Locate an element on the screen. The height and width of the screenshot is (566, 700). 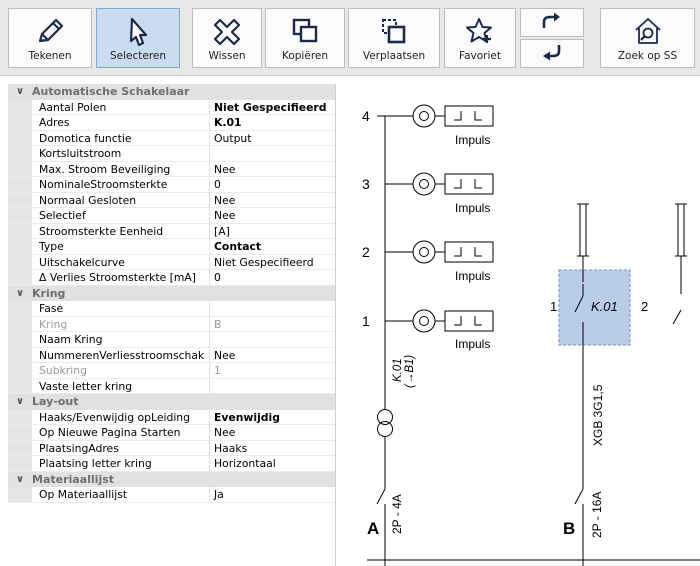
undo-button is located at coordinates (552, 53).